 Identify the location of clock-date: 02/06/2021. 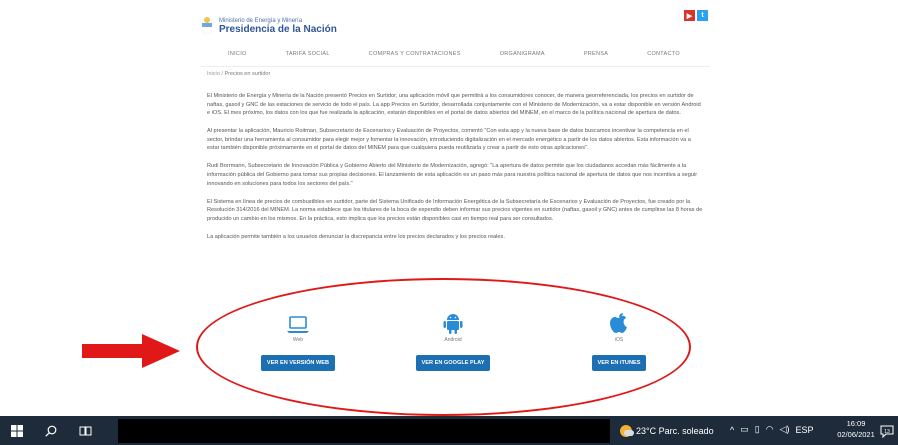
(856, 434).